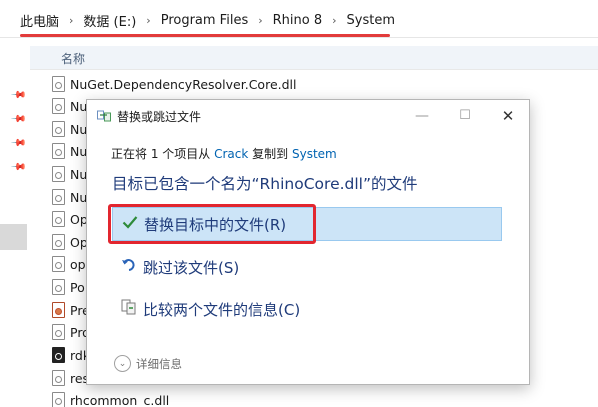  What do you see at coordinates (161, 154) in the screenshot?
I see `copy-prefix-text: 正在将 1 个项目从` at bounding box center [161, 154].